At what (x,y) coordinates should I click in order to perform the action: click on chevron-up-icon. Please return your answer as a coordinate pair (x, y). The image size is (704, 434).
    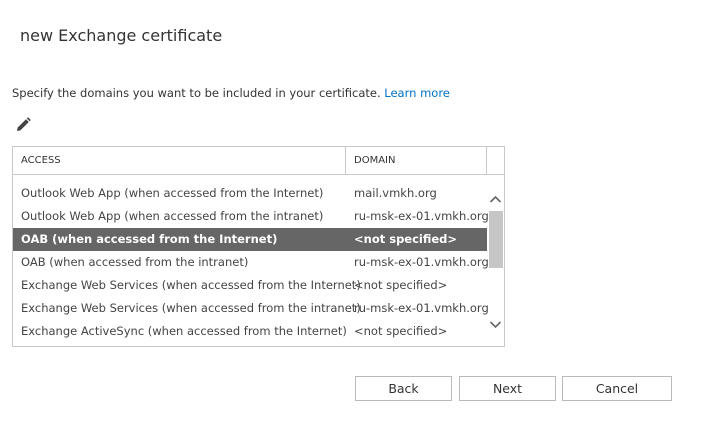
    Looking at the image, I should click on (495, 199).